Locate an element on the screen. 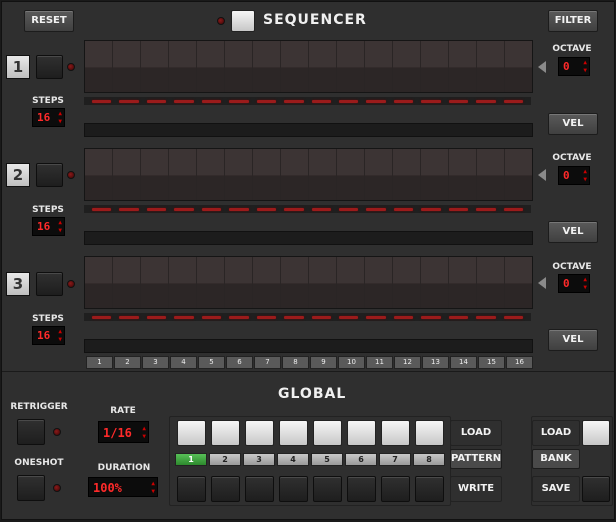  pattern-load-button: LOAD is located at coordinates (476, 433).